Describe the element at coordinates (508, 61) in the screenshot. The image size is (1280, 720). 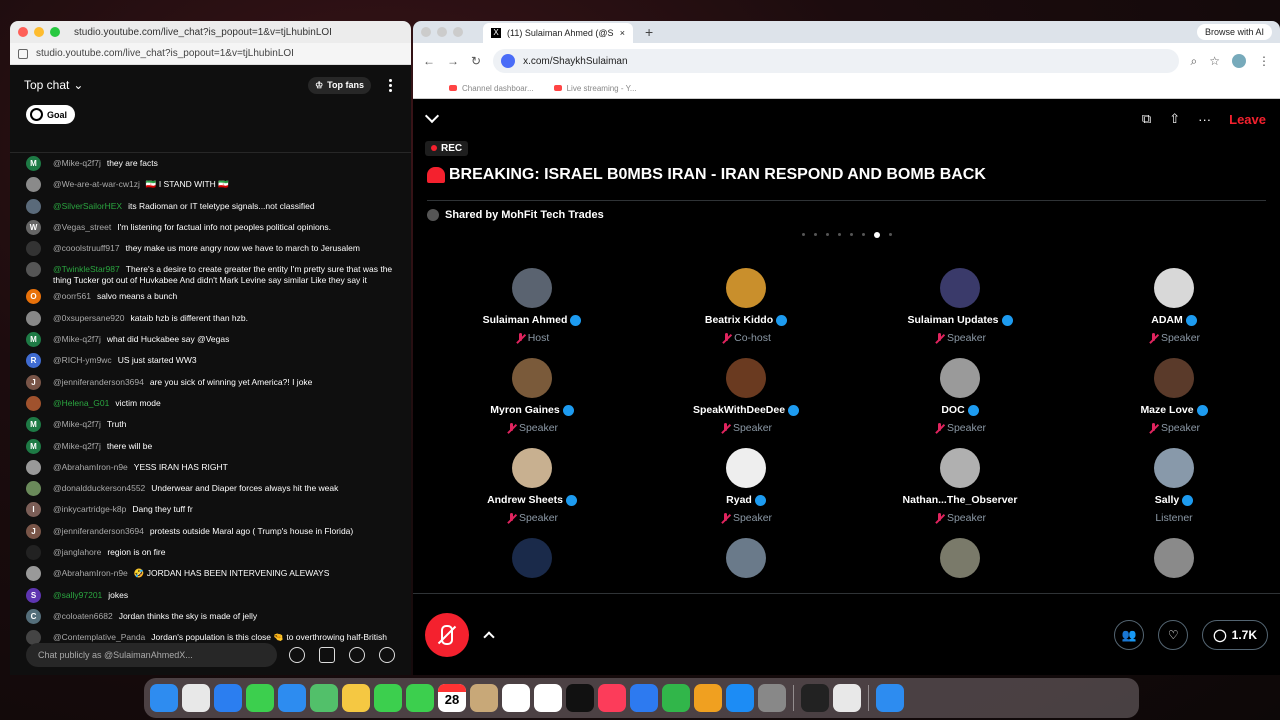
I see `site-info-icon` at that location.